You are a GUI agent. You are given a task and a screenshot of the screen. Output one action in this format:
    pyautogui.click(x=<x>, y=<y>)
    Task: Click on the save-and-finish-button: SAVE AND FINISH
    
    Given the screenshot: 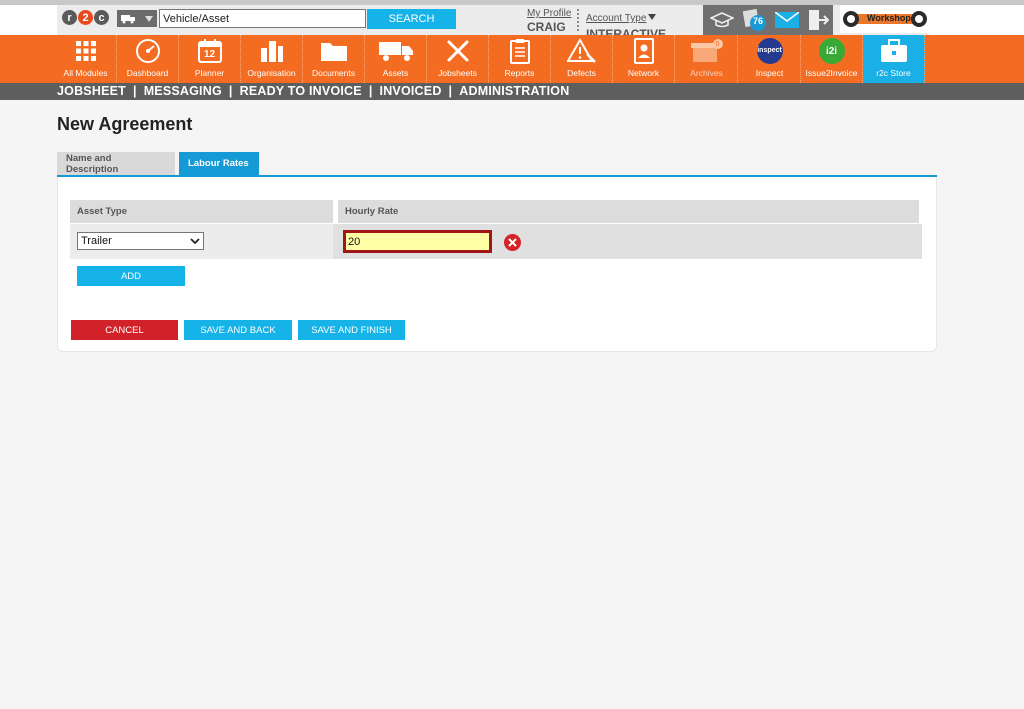 What is the action you would take?
    pyautogui.click(x=351, y=330)
    